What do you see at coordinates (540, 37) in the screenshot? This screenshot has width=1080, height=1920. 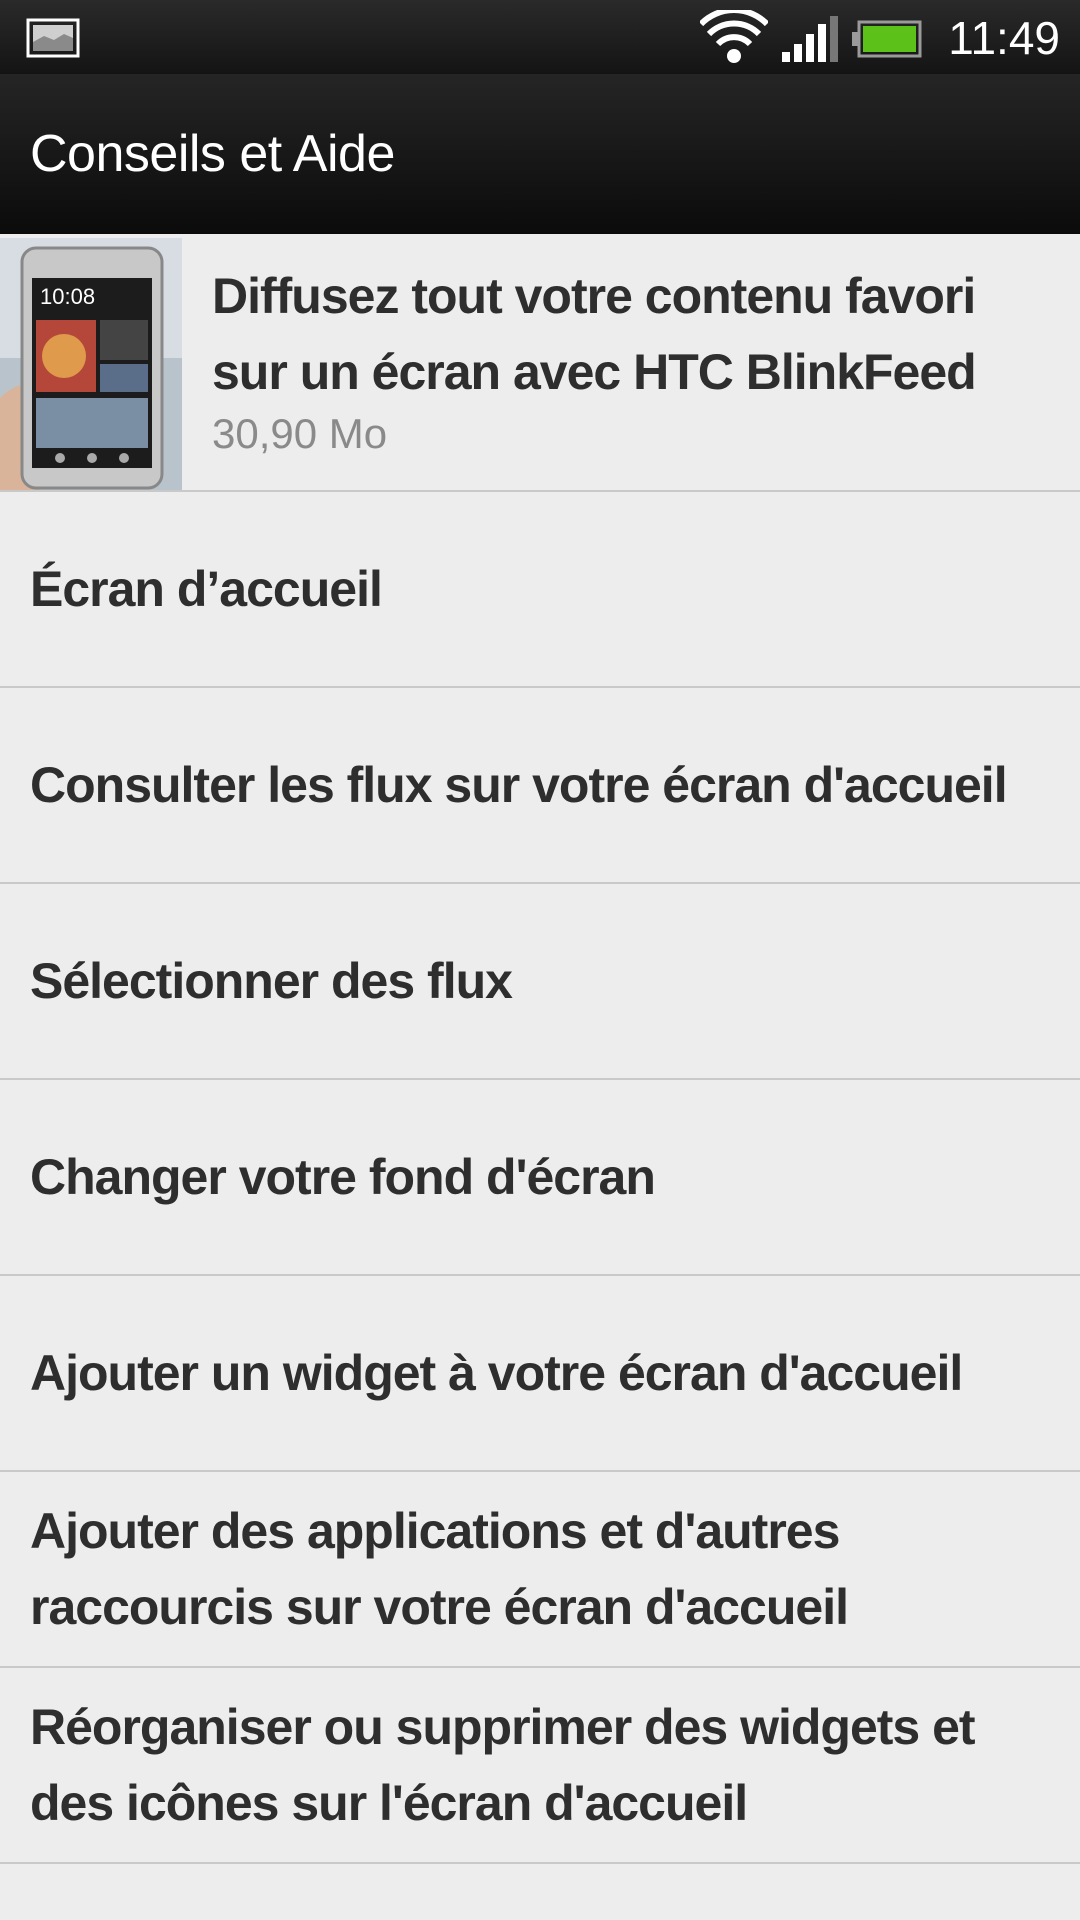 I see `status-bar: 11:49` at bounding box center [540, 37].